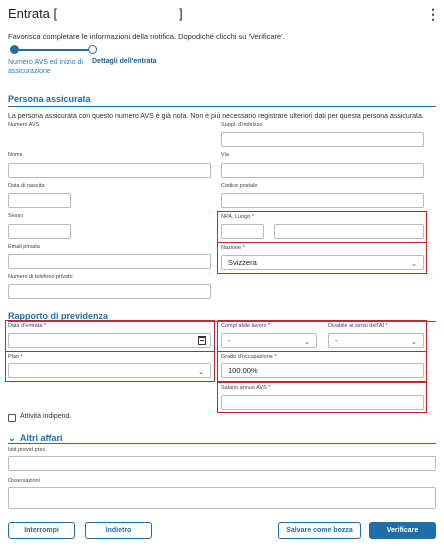 Image resolution: width=444 pixels, height=550 pixels. What do you see at coordinates (181, 13) in the screenshot?
I see `page-title-close: ]` at bounding box center [181, 13].